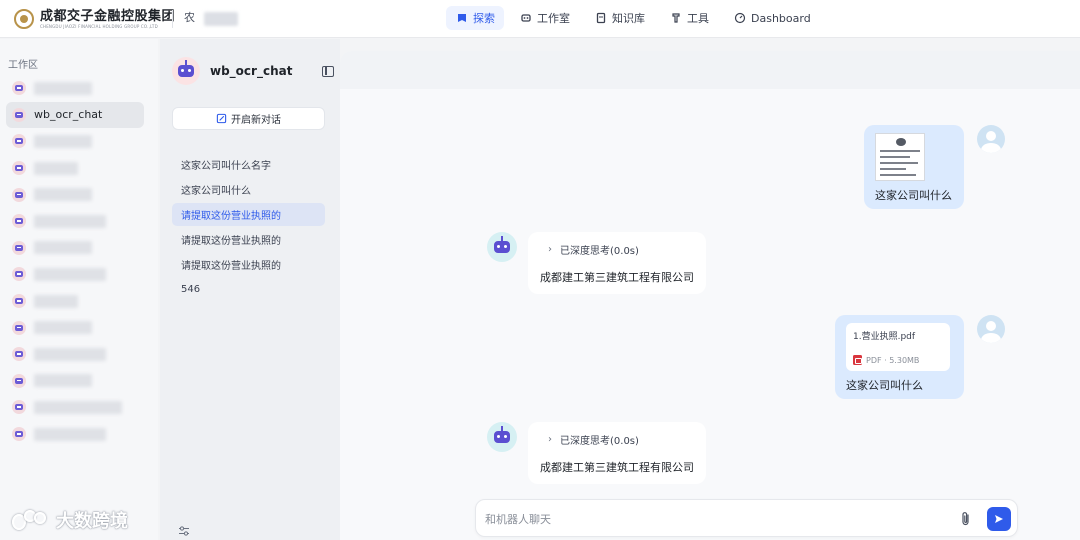 This screenshot has height=540, width=1080. I want to click on header-divider, so click(172, 19).